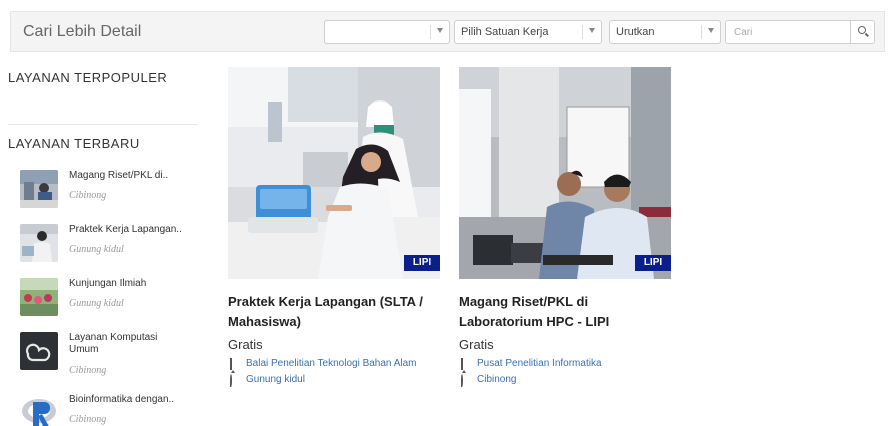 The height and width of the screenshot is (426, 890). I want to click on category-select, so click(387, 32).